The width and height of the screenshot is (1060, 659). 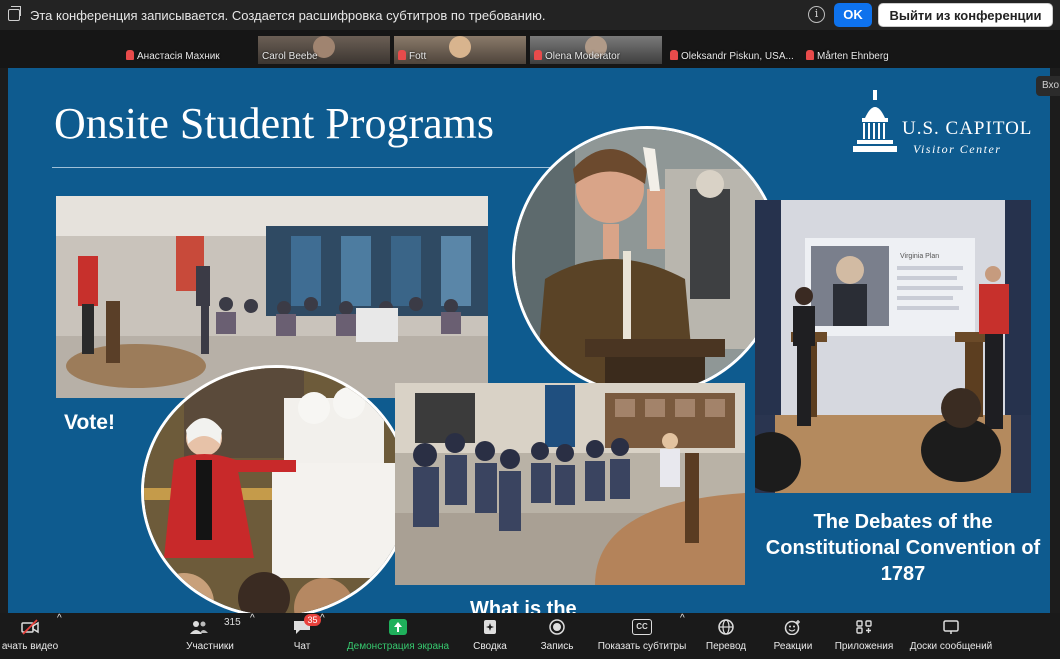 I want to click on start-video-label: ачать видео, so click(x=30, y=646).